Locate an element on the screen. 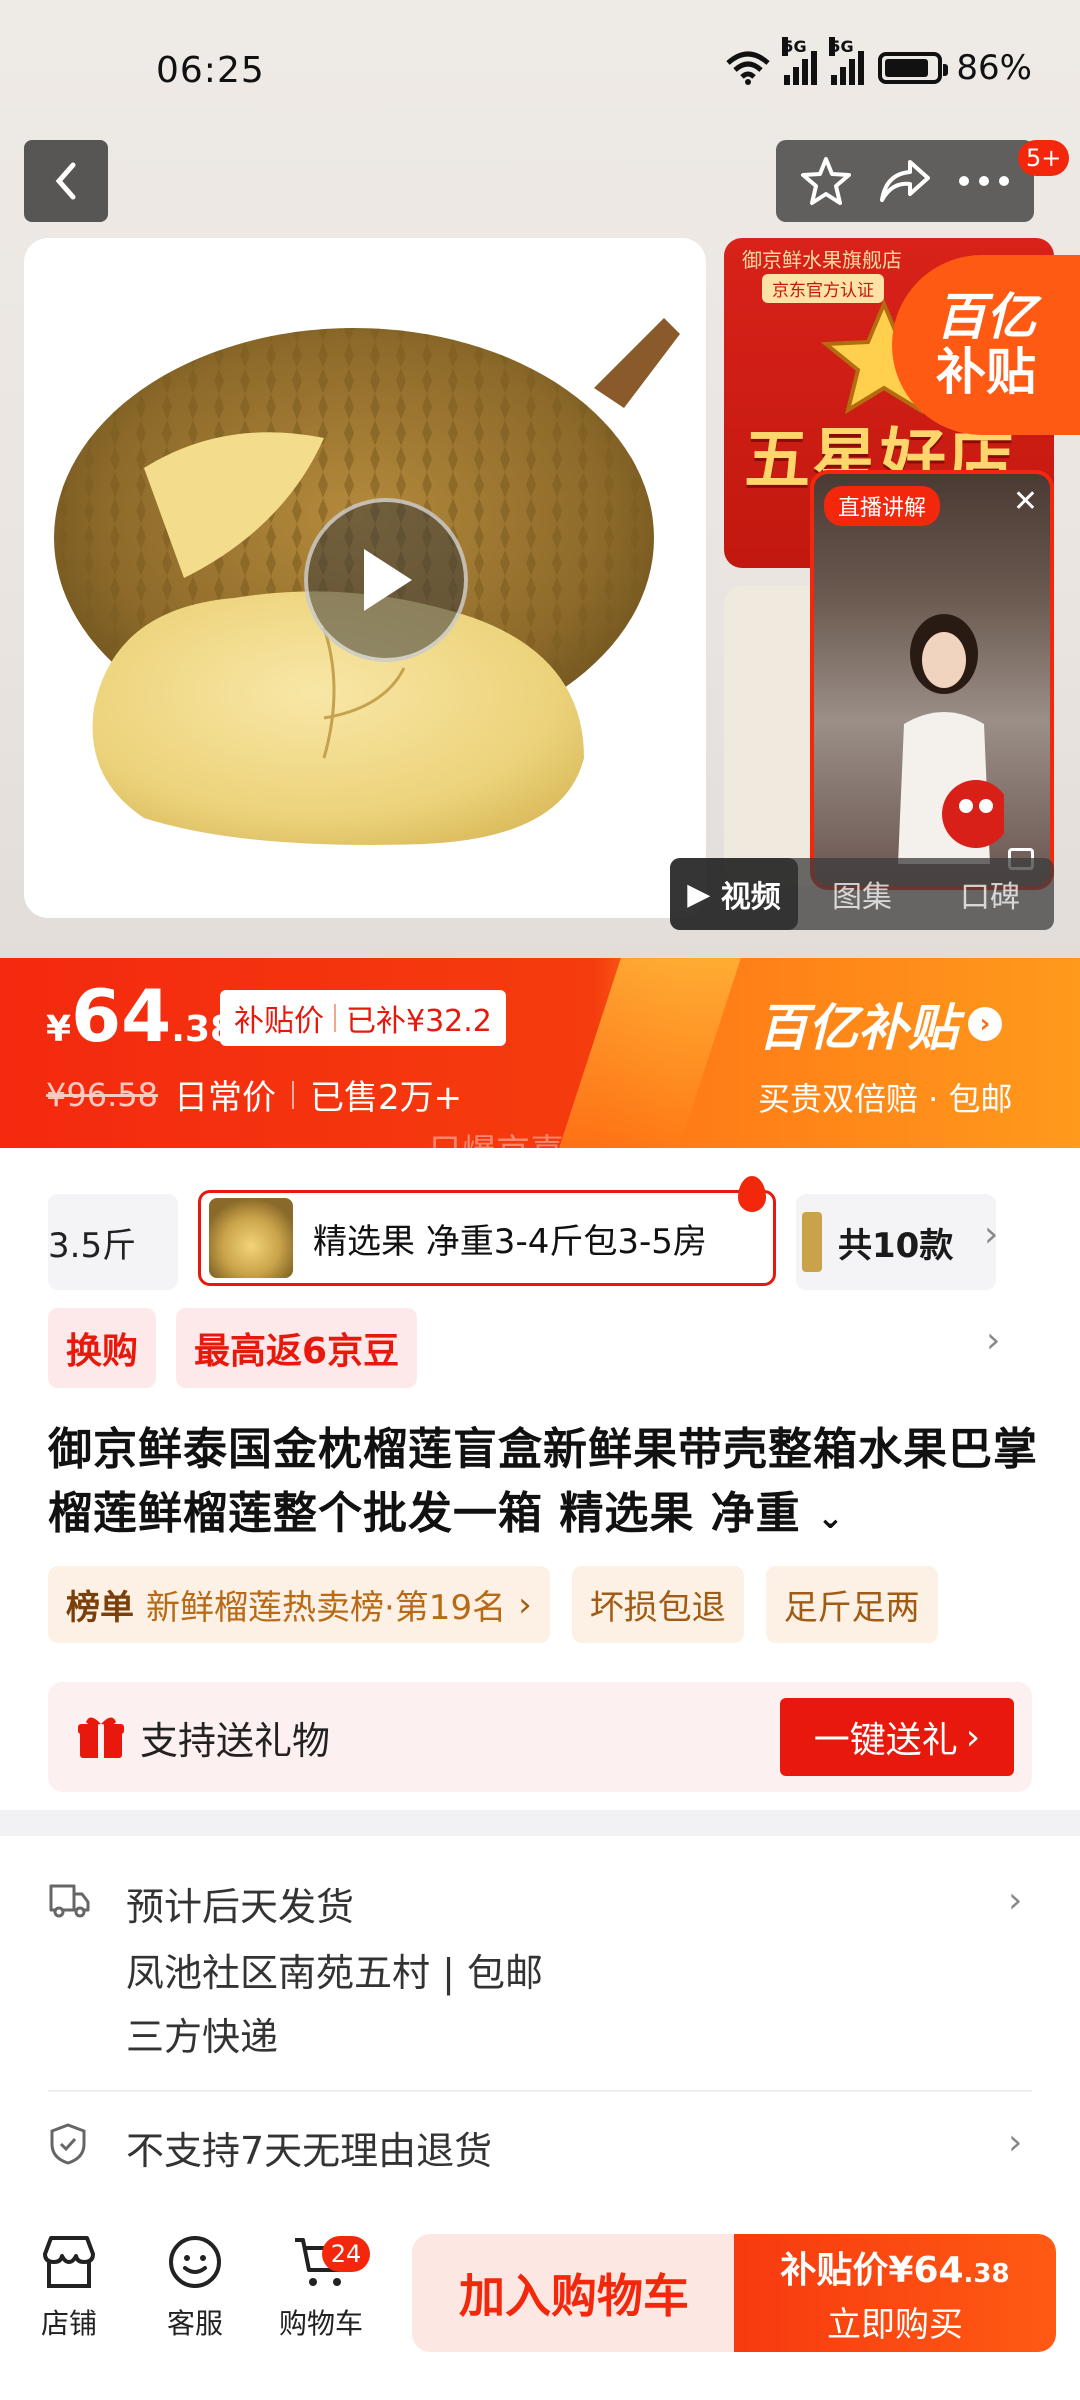 Image resolution: width=1080 pixels, height=2400 pixels. tab-reviews: 口碑 is located at coordinates (990, 894).